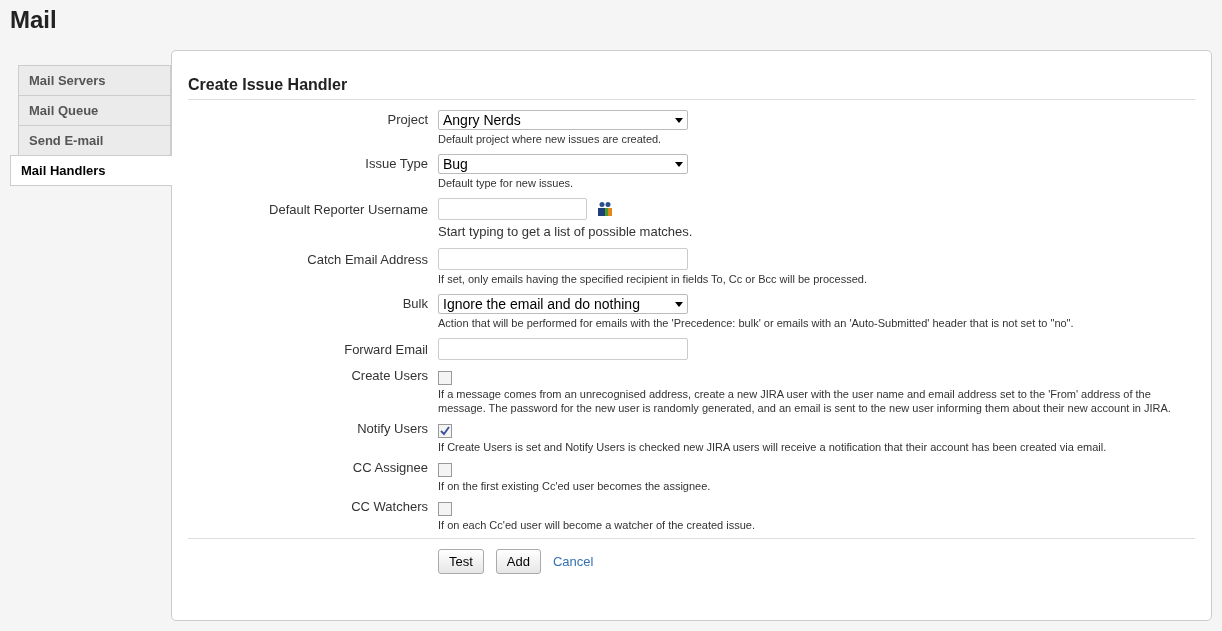 Image resolution: width=1222 pixels, height=631 pixels. Describe the element at coordinates (94, 80) in the screenshot. I see `sidebar-tab: Mail Servers` at that location.